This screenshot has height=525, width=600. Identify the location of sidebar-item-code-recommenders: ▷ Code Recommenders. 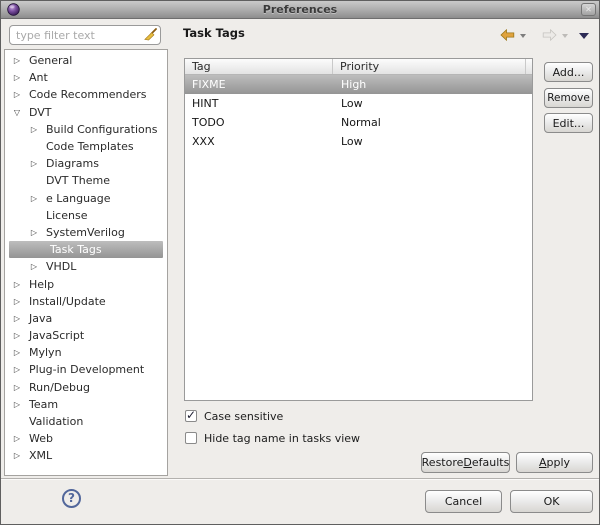
(86, 94).